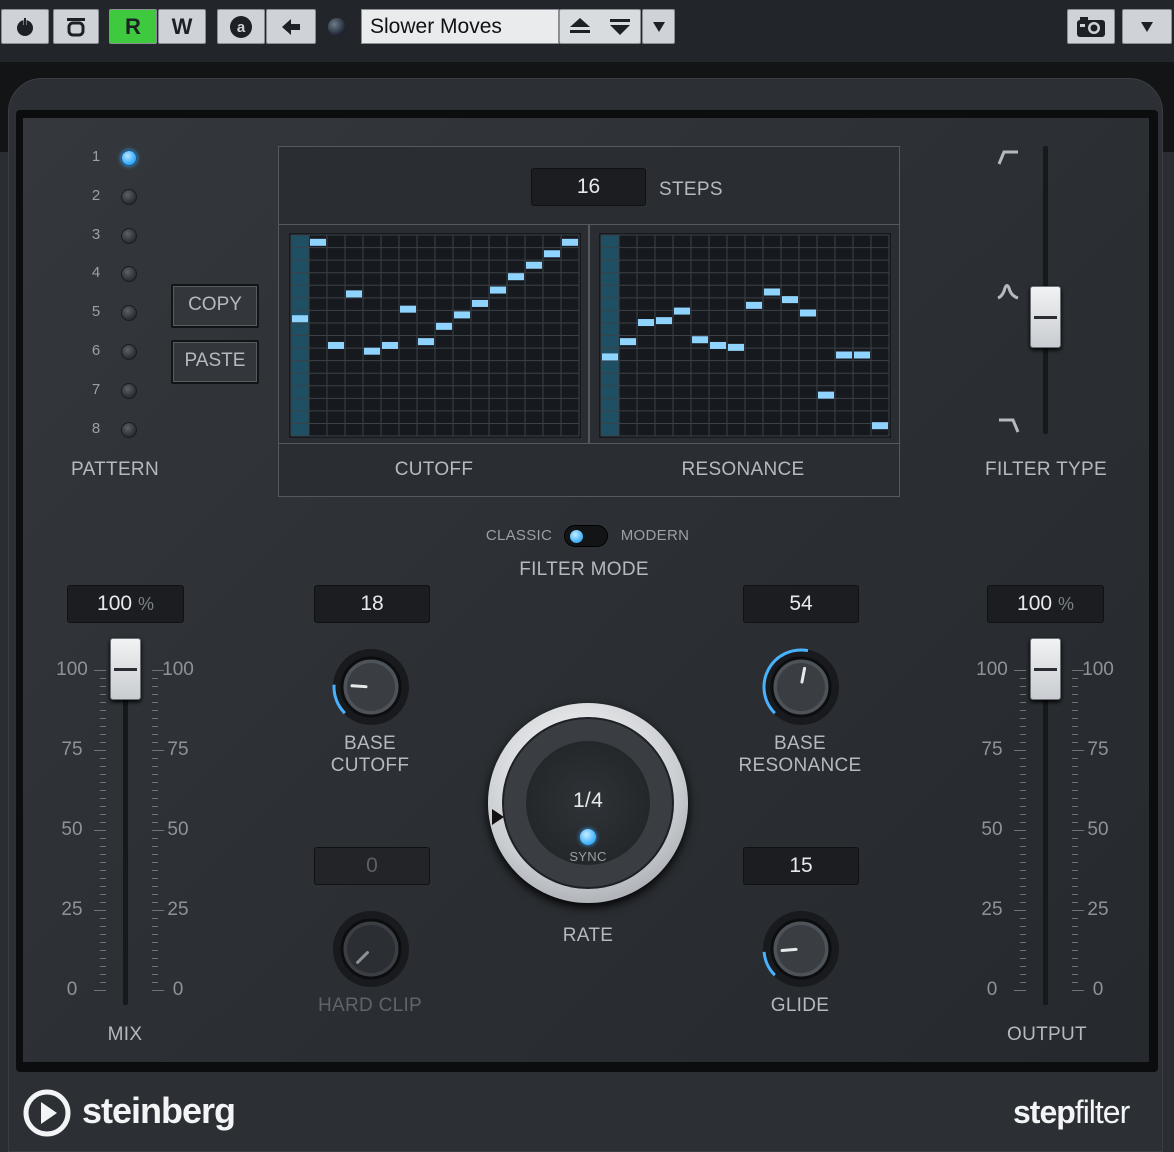 The width and height of the screenshot is (1174, 1152). What do you see at coordinates (801, 604) in the screenshot?
I see `base-resonance-value: 54` at bounding box center [801, 604].